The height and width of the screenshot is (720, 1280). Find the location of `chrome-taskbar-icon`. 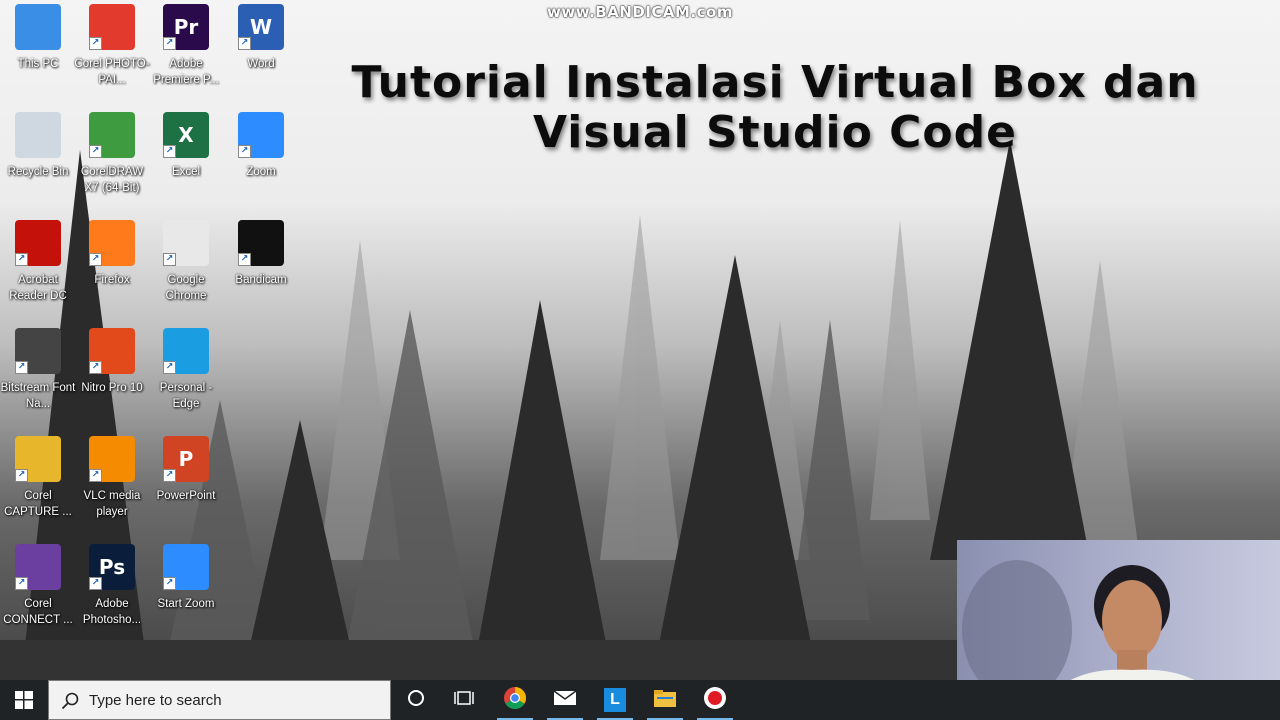

chrome-taskbar-icon is located at coordinates (515, 700).